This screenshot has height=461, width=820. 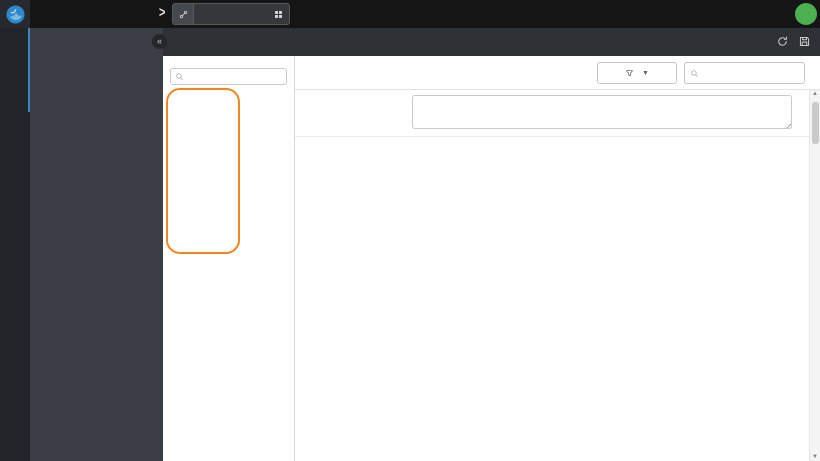 I want to click on save-icon, so click(x=804, y=41).